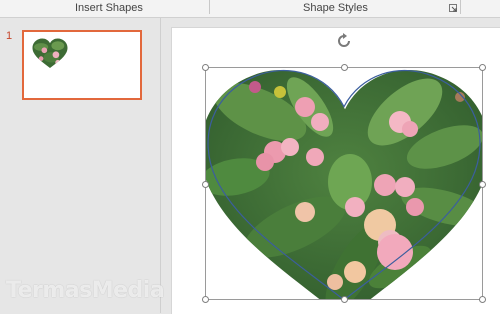  What do you see at coordinates (453, 8) in the screenshot?
I see `dialog-launcher-icon` at bounding box center [453, 8].